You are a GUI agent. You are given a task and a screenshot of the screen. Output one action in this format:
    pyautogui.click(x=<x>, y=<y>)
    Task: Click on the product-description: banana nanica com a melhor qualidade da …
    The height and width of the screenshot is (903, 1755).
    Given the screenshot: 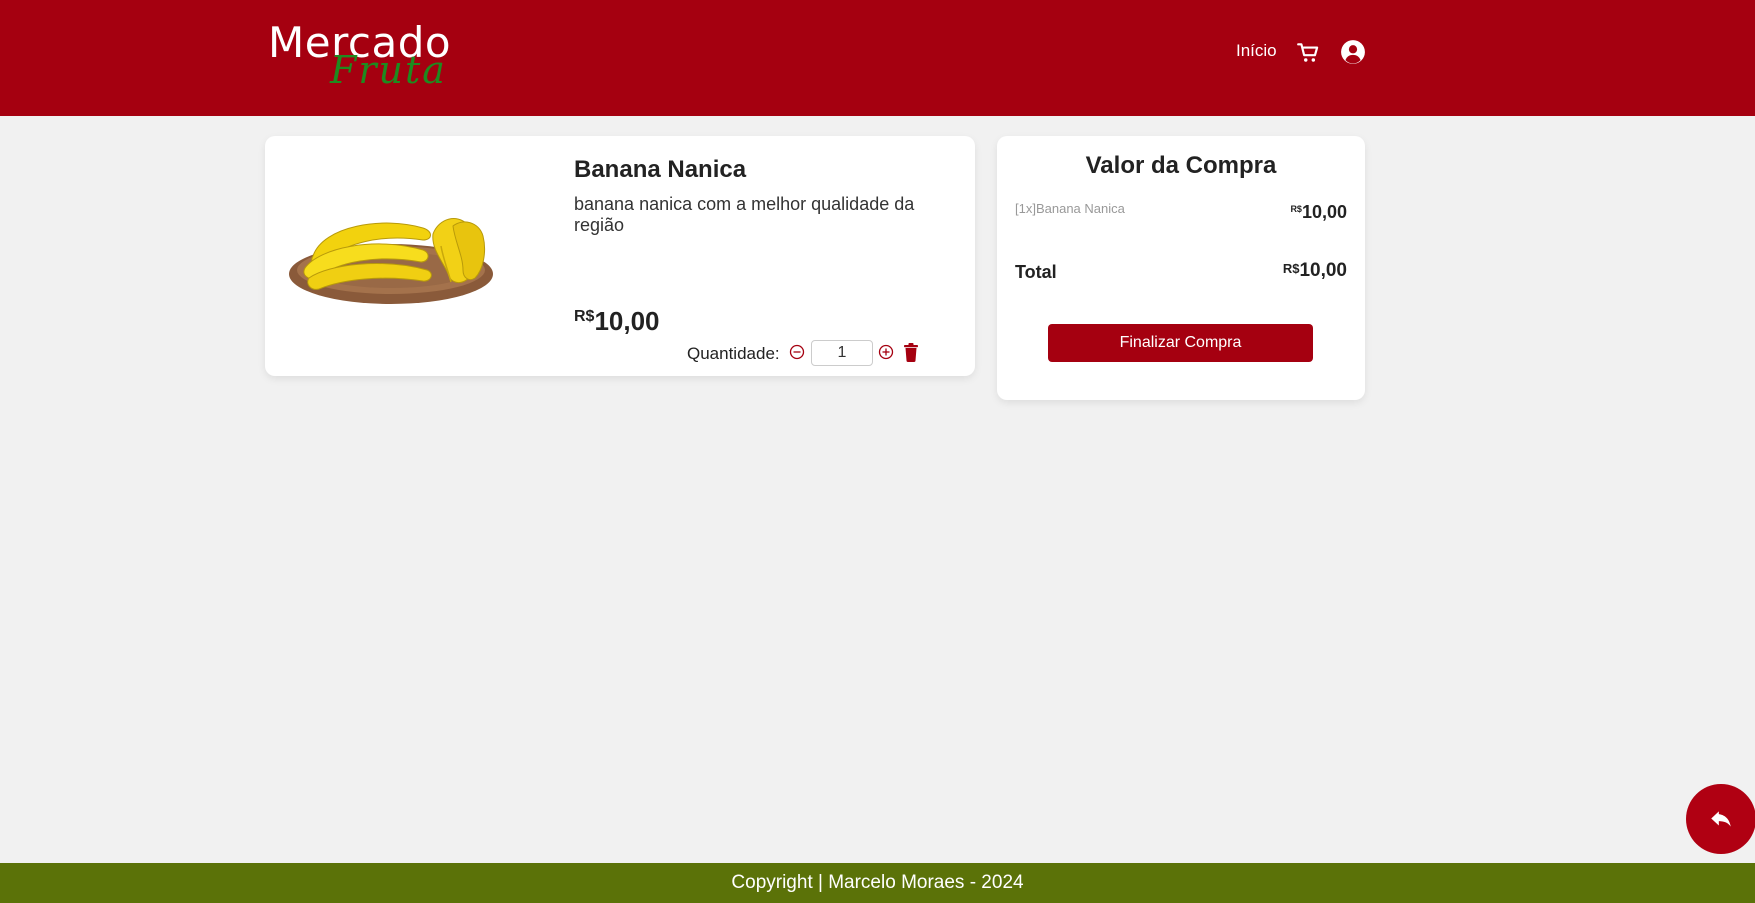 What is the action you would take?
    pyautogui.click(x=744, y=214)
    